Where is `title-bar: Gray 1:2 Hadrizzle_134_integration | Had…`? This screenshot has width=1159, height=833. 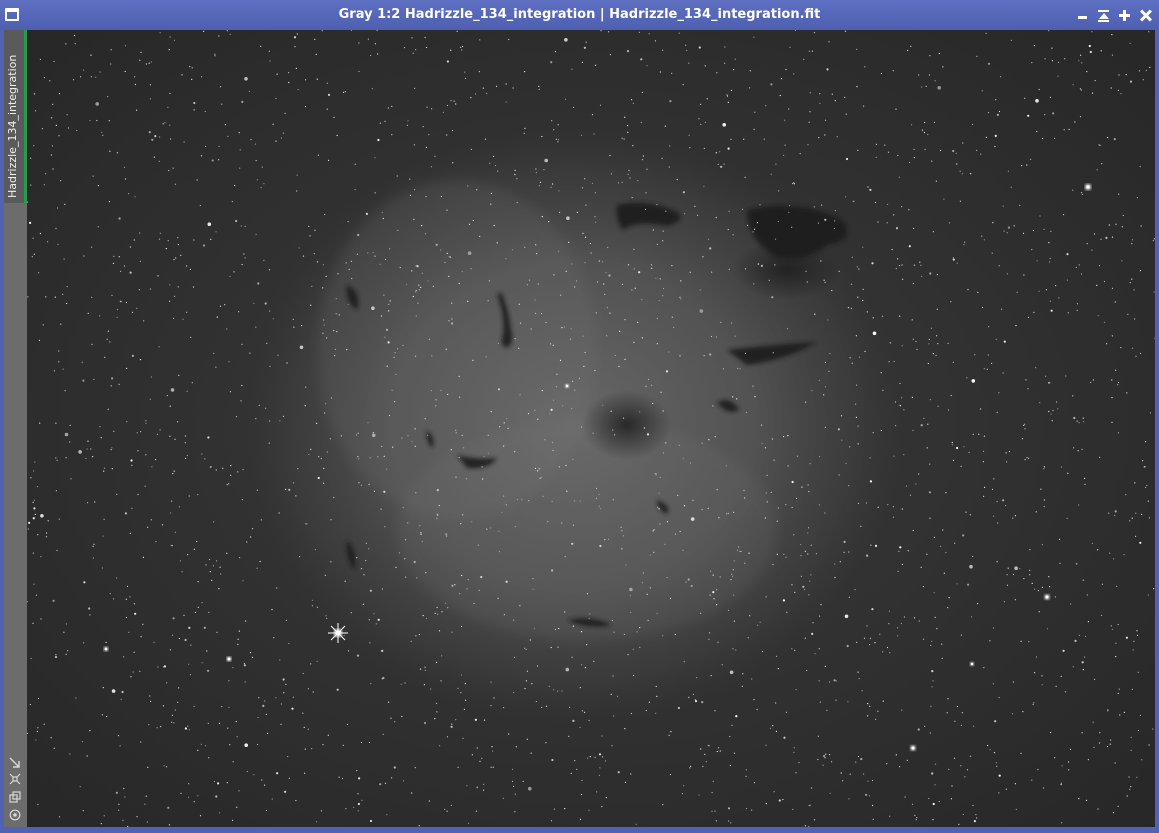
title-bar: Gray 1:2 Hadrizzle_134_integration | Had… is located at coordinates (579, 15).